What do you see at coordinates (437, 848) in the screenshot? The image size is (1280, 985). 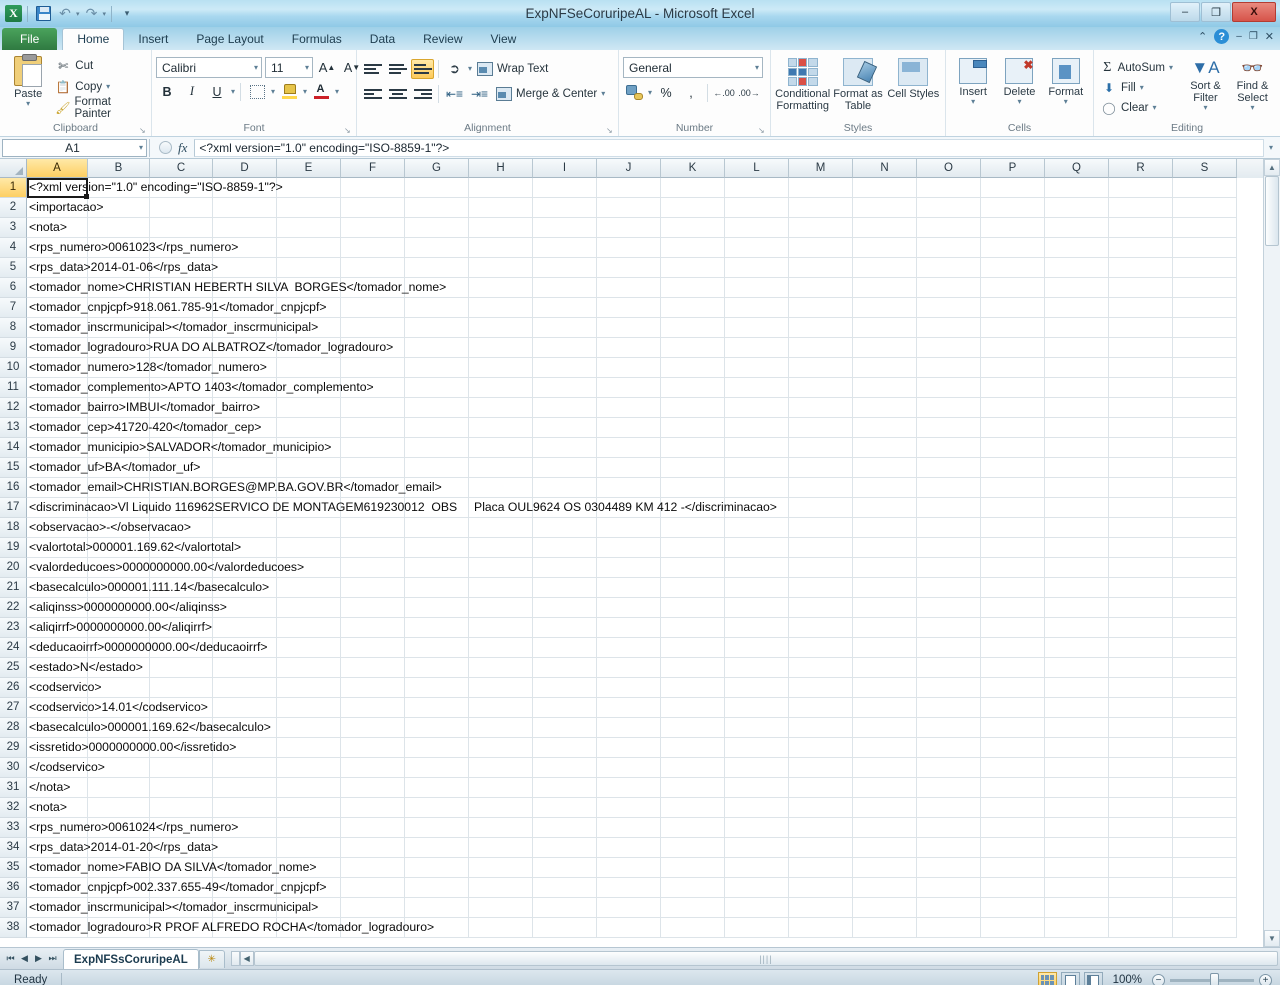 I see `cell-G34` at bounding box center [437, 848].